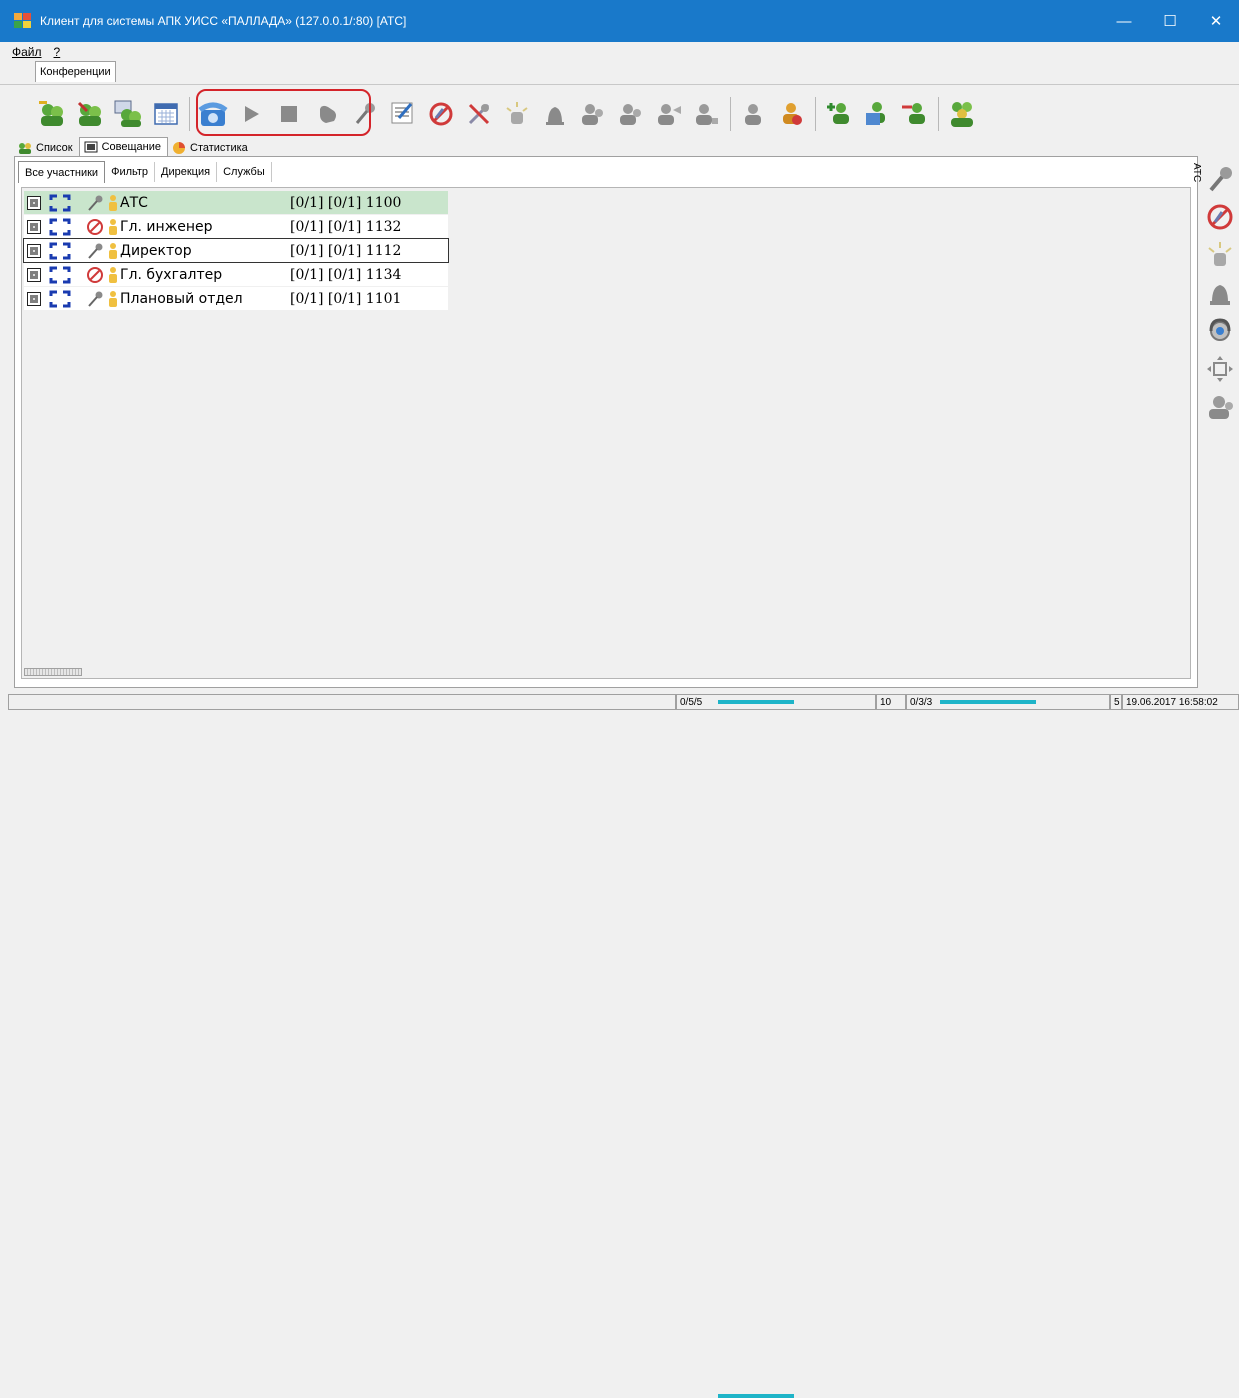 The image size is (1239, 1398). What do you see at coordinates (134, 202) in the screenshot?
I see `participant-name: АТС` at bounding box center [134, 202].